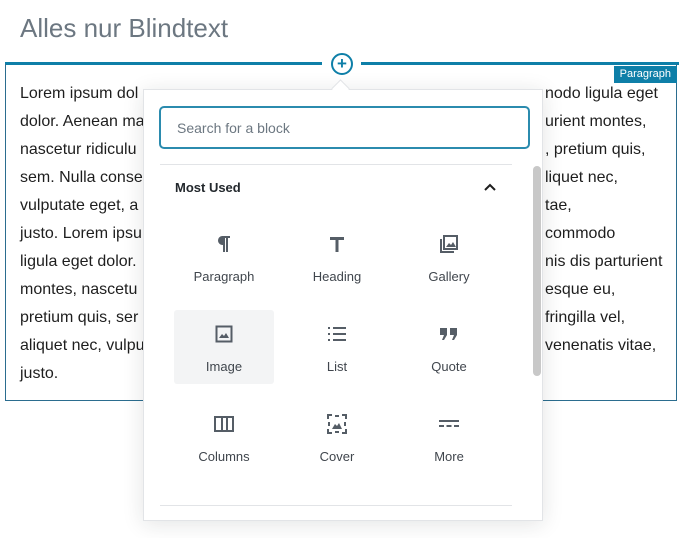 The image size is (687, 538). What do you see at coordinates (208, 187) in the screenshot?
I see `panel-title-most-used: Most Used` at bounding box center [208, 187].